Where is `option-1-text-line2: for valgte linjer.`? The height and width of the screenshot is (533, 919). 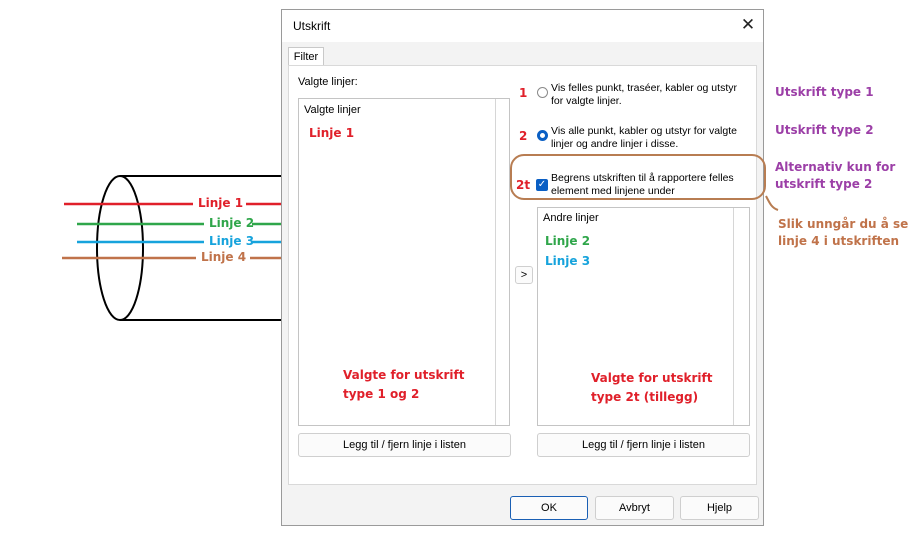
option-1-text-line2: for valgte linjer. is located at coordinates (586, 101).